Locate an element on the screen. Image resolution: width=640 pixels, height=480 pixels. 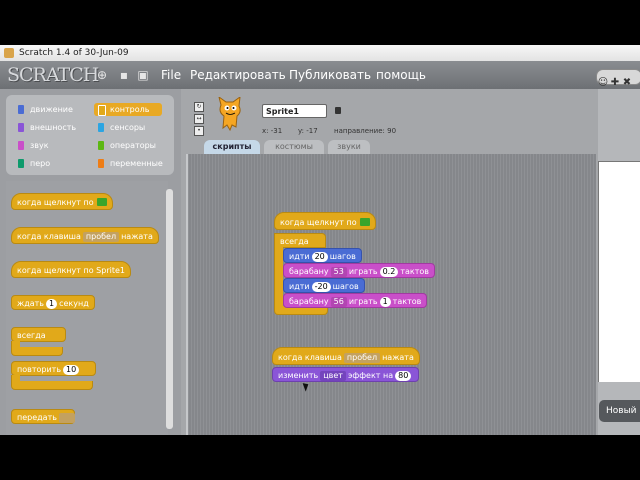
forever-arm is located at coordinates (278, 277).